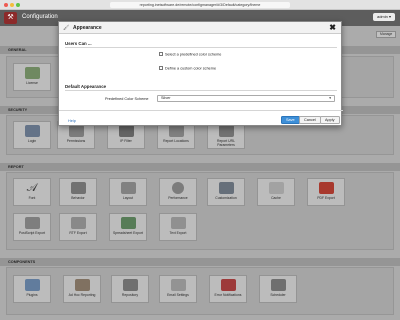 The image size is (400, 320). What do you see at coordinates (86, 86) in the screenshot?
I see `default-appearance-heading: Default Appearance` at bounding box center [86, 86].